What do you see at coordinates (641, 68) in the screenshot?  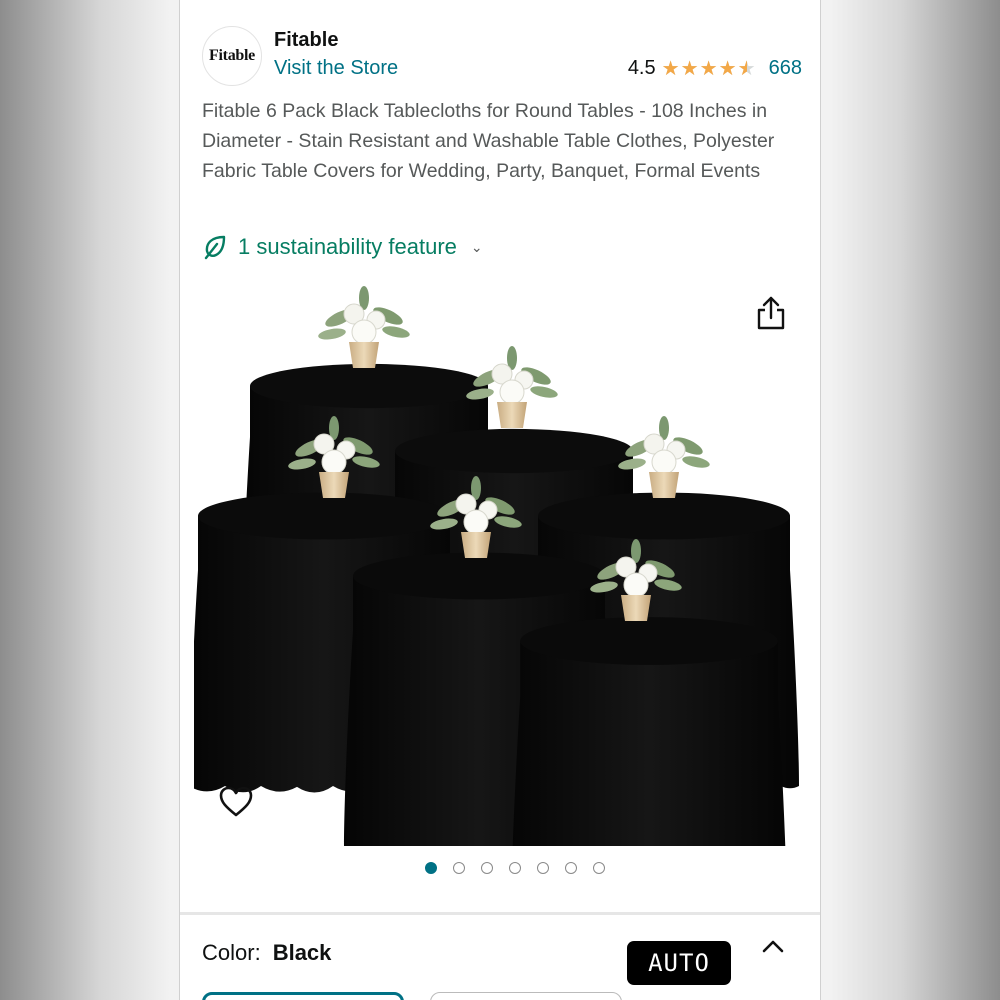 I see `rating-value: 4.5` at bounding box center [641, 68].